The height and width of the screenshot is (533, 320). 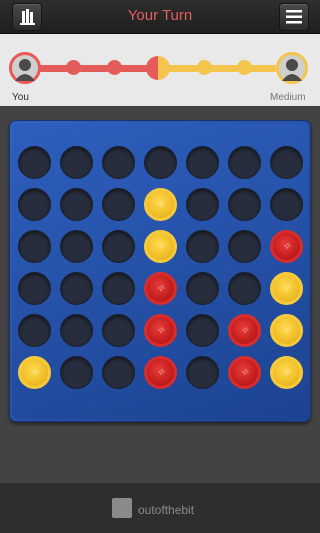 I want to click on outofthebit-logo-icon, so click(x=122, y=508).